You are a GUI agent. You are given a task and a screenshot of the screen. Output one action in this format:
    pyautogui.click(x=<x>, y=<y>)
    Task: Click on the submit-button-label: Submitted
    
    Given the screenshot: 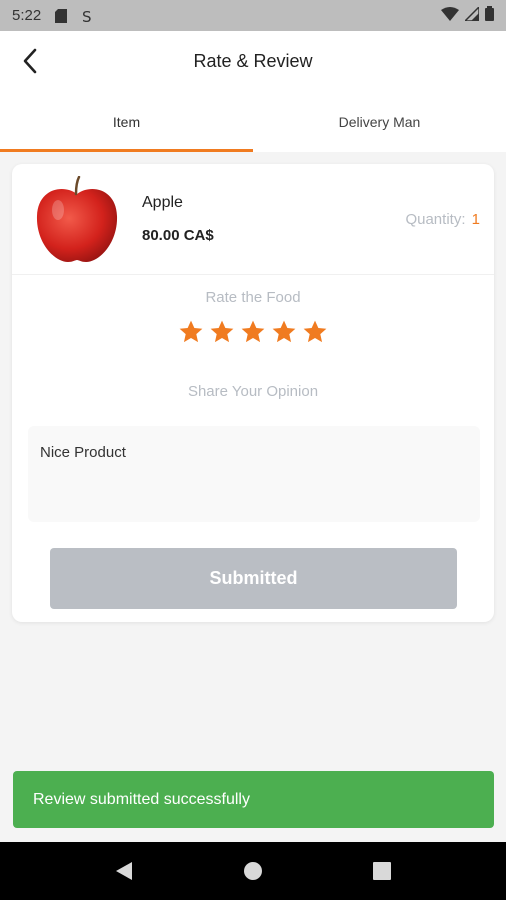 What is the action you would take?
    pyautogui.click(x=253, y=578)
    